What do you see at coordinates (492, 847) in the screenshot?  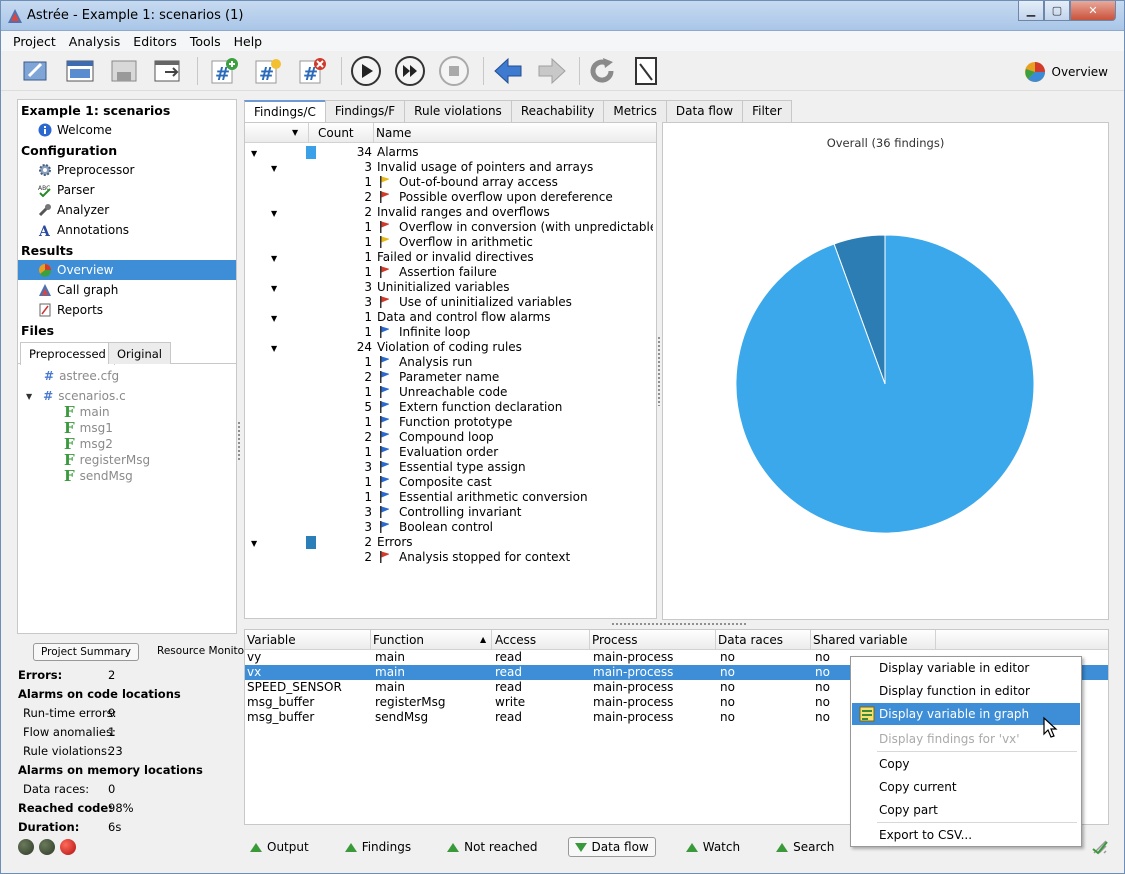 I see `not-reached-view-button: Not reached` at bounding box center [492, 847].